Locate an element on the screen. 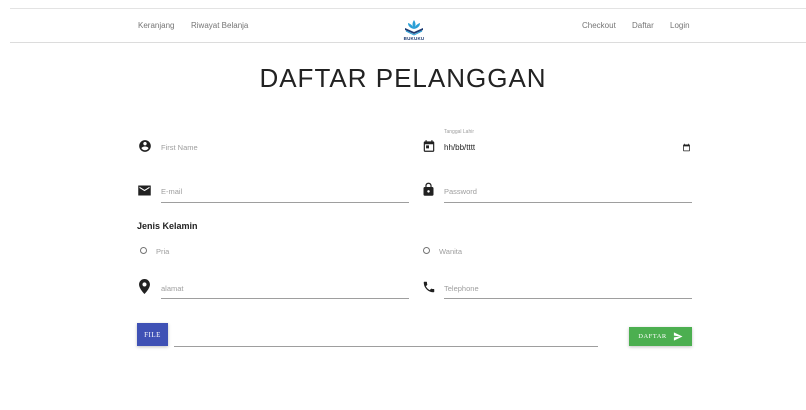 The width and height of the screenshot is (806, 410). radio-wanita is located at coordinates (426, 250).